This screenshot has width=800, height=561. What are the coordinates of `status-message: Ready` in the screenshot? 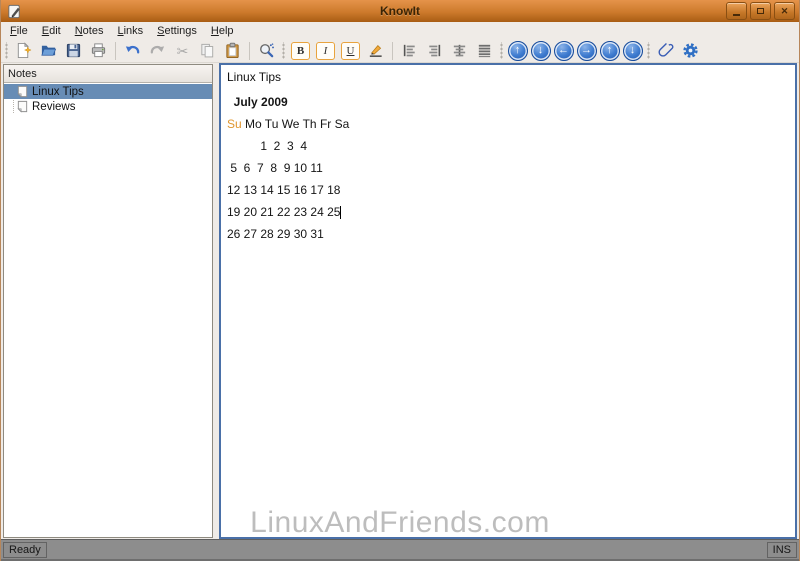 It's located at (25, 549).